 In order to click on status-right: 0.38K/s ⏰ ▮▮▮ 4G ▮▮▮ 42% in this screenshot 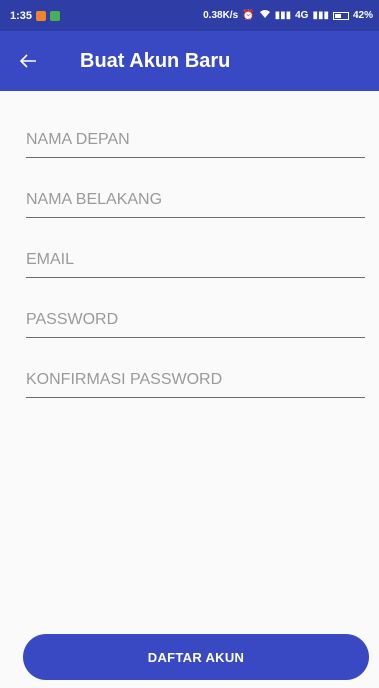, I will do `click(288, 15)`.